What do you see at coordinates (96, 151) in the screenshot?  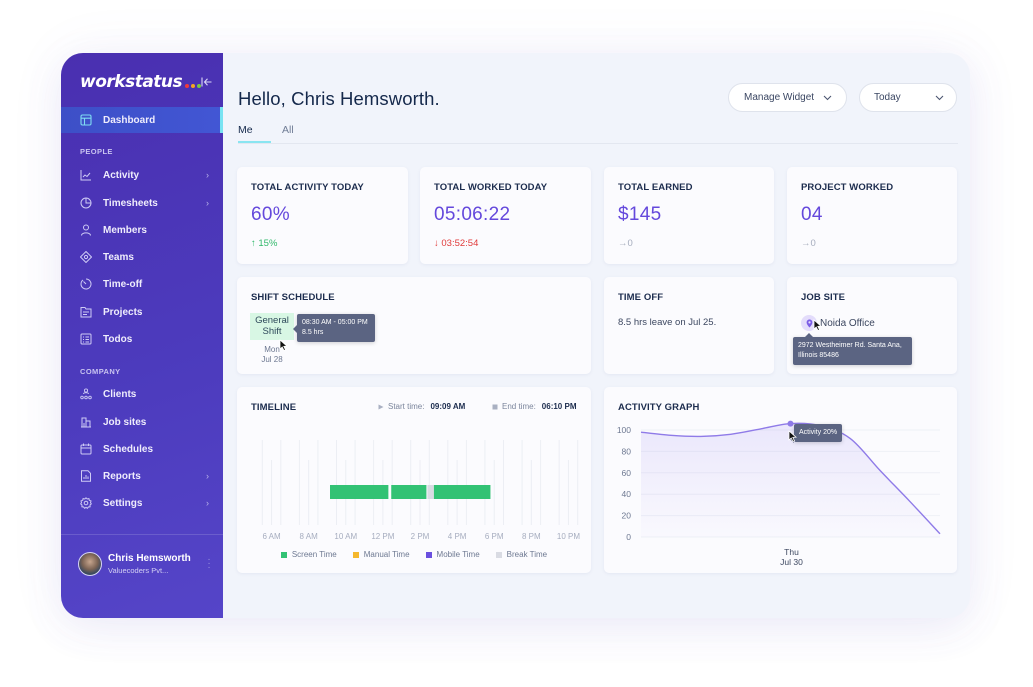 I see `section-title-people: PEOPLE` at bounding box center [96, 151].